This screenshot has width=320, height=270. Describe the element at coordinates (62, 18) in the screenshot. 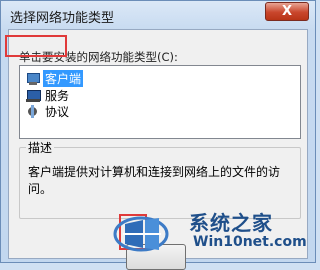

I see `window-title: 选择网络功能类型` at that location.